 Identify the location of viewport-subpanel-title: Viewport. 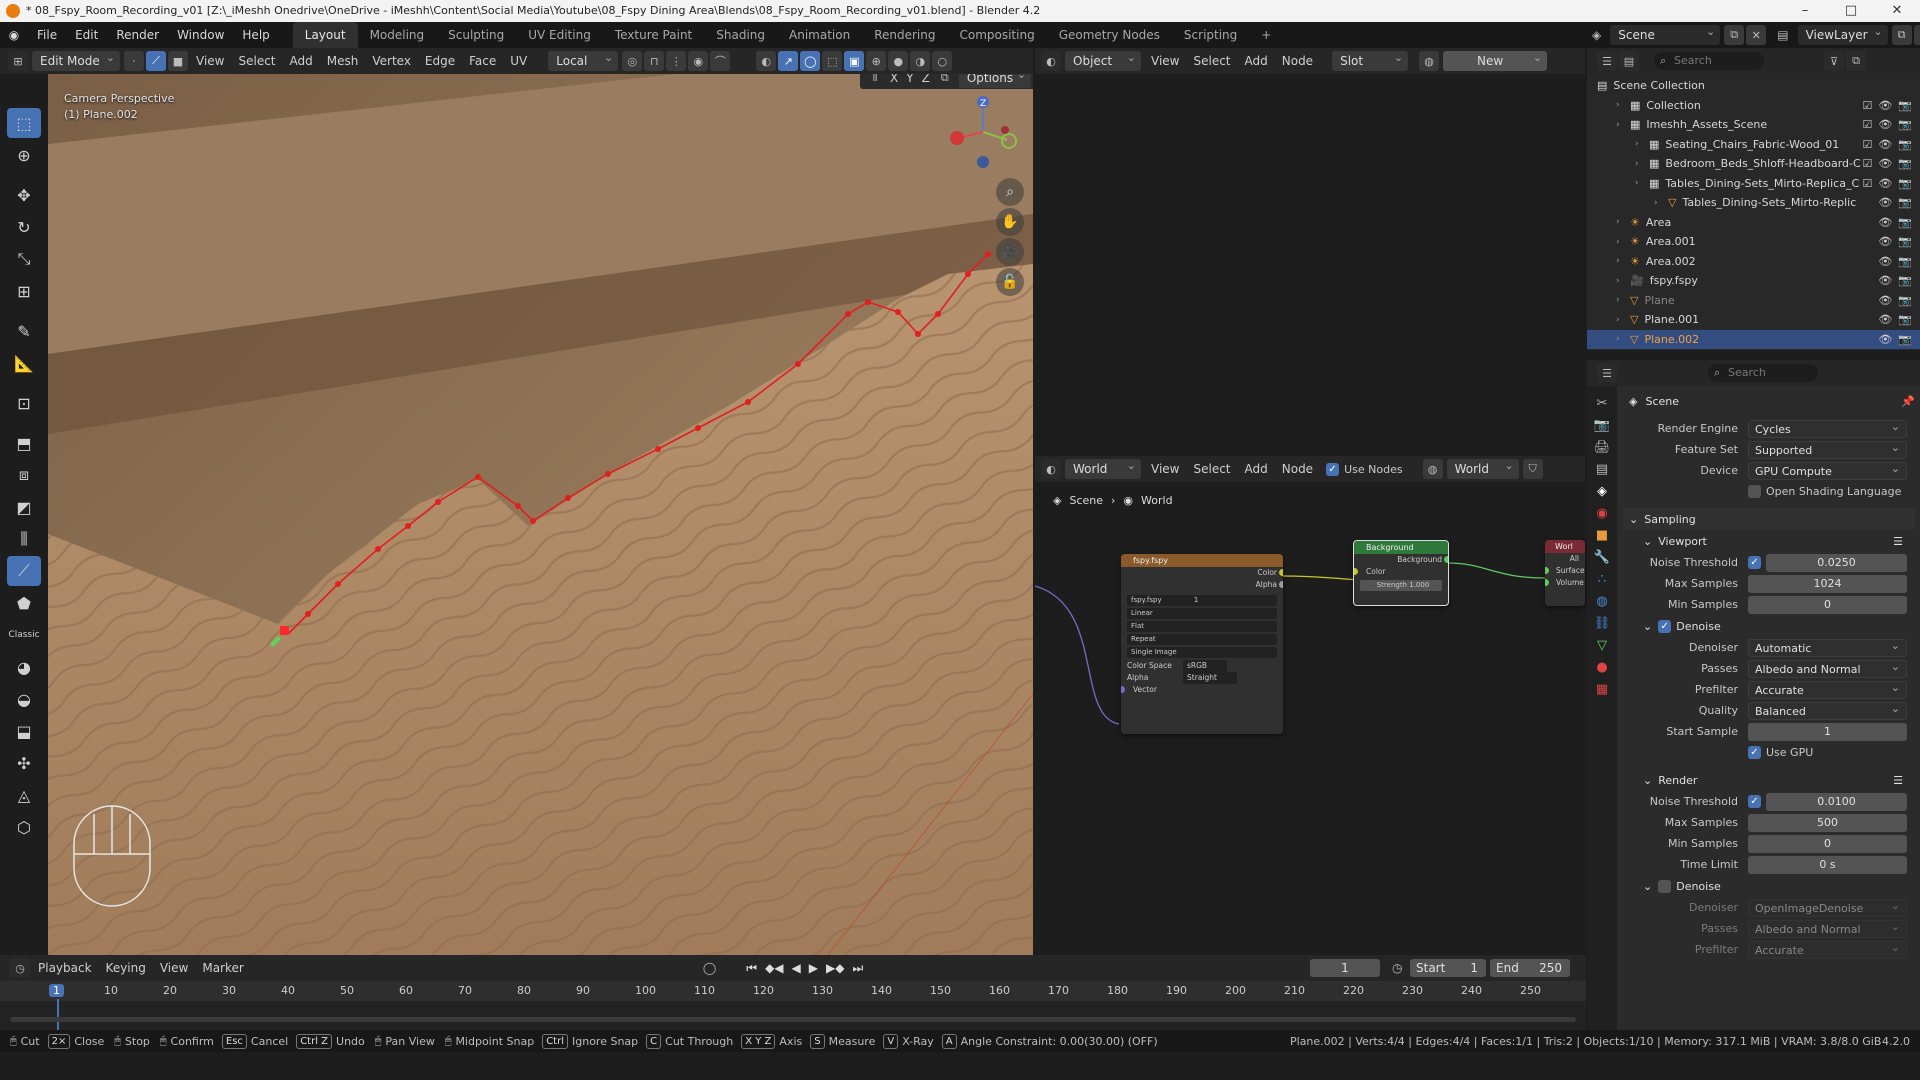
(1682, 541).